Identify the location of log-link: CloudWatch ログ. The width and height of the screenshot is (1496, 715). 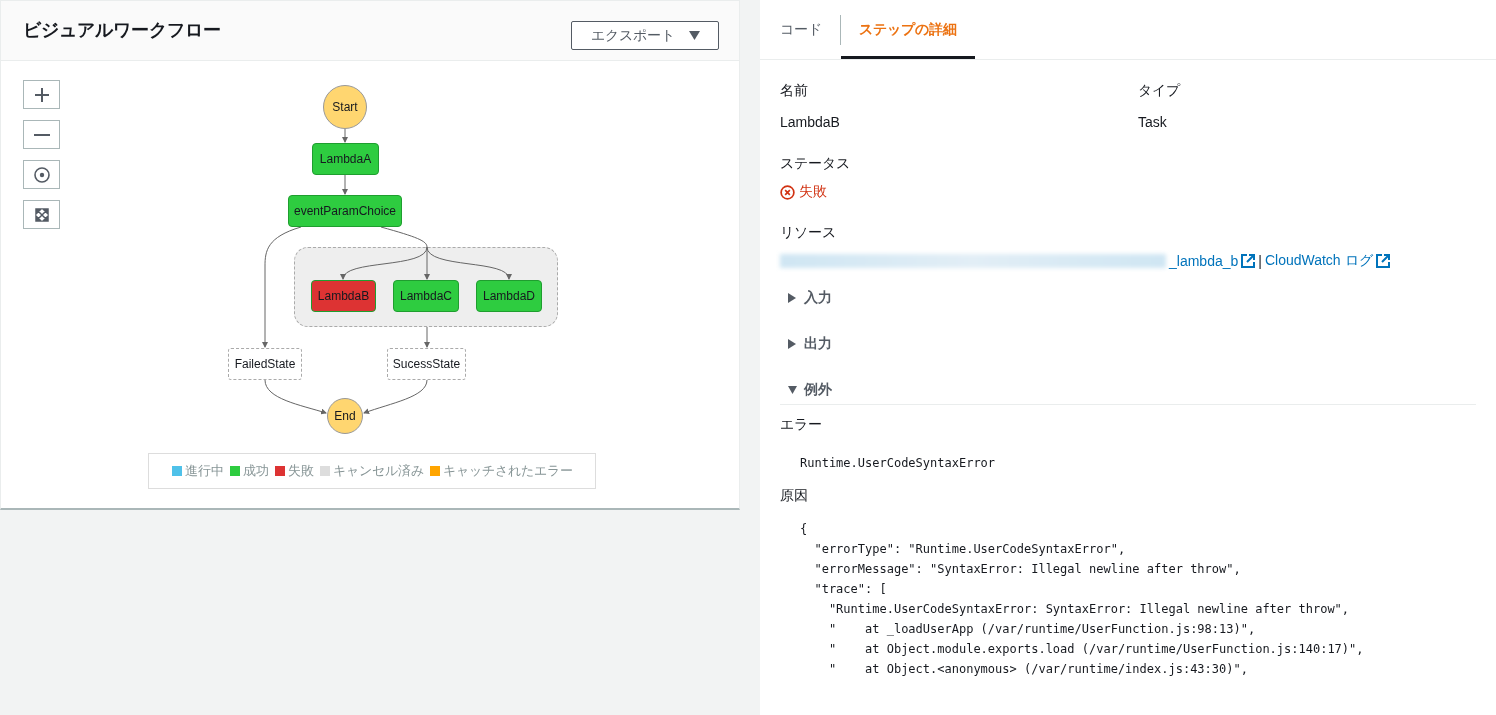
(1318, 261).